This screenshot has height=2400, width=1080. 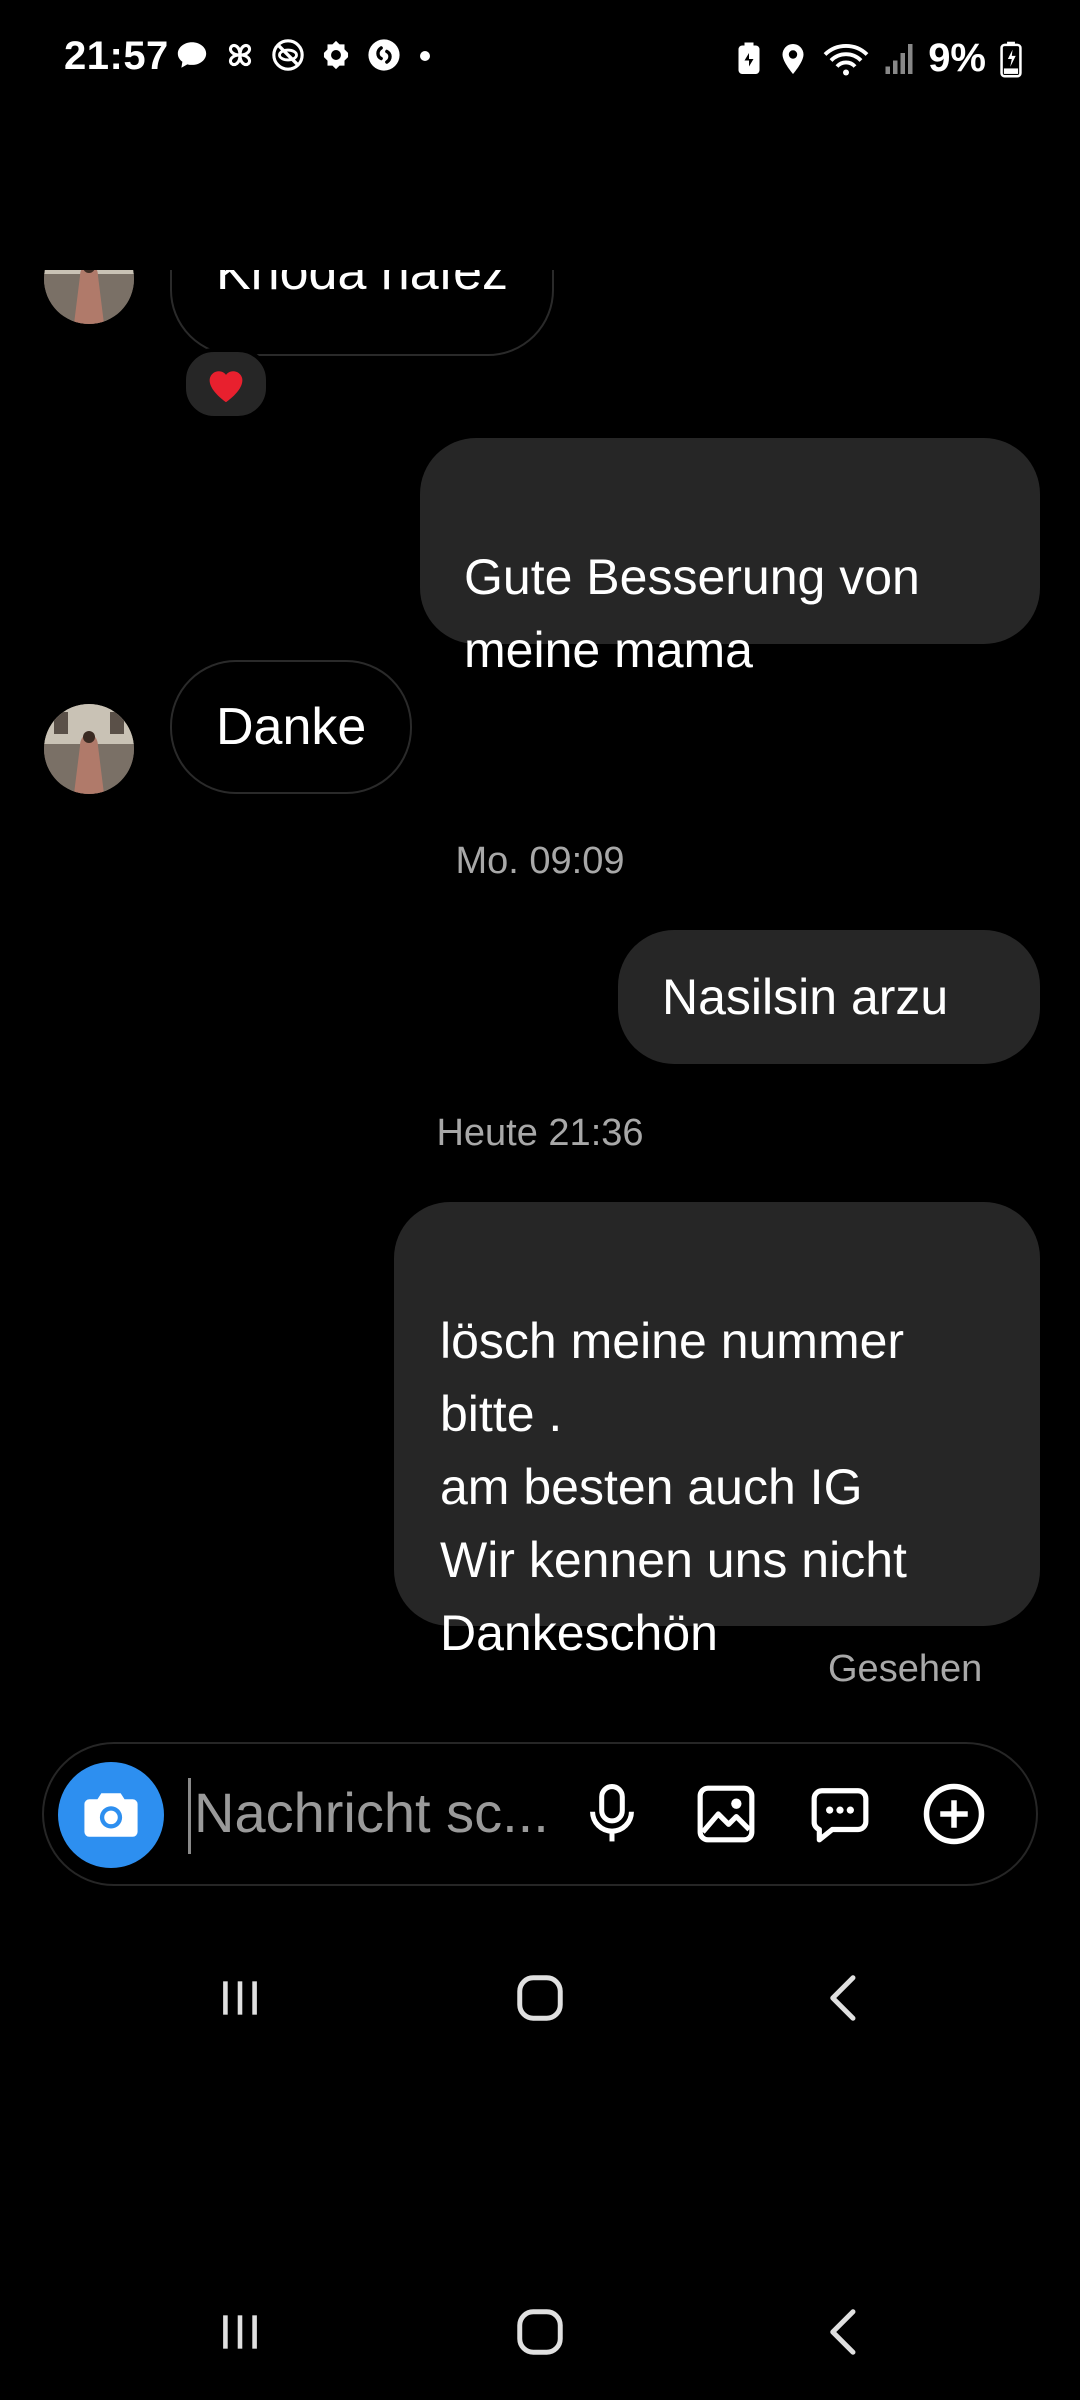 I want to click on sticker-chat-icon, so click(x=840, y=1815).